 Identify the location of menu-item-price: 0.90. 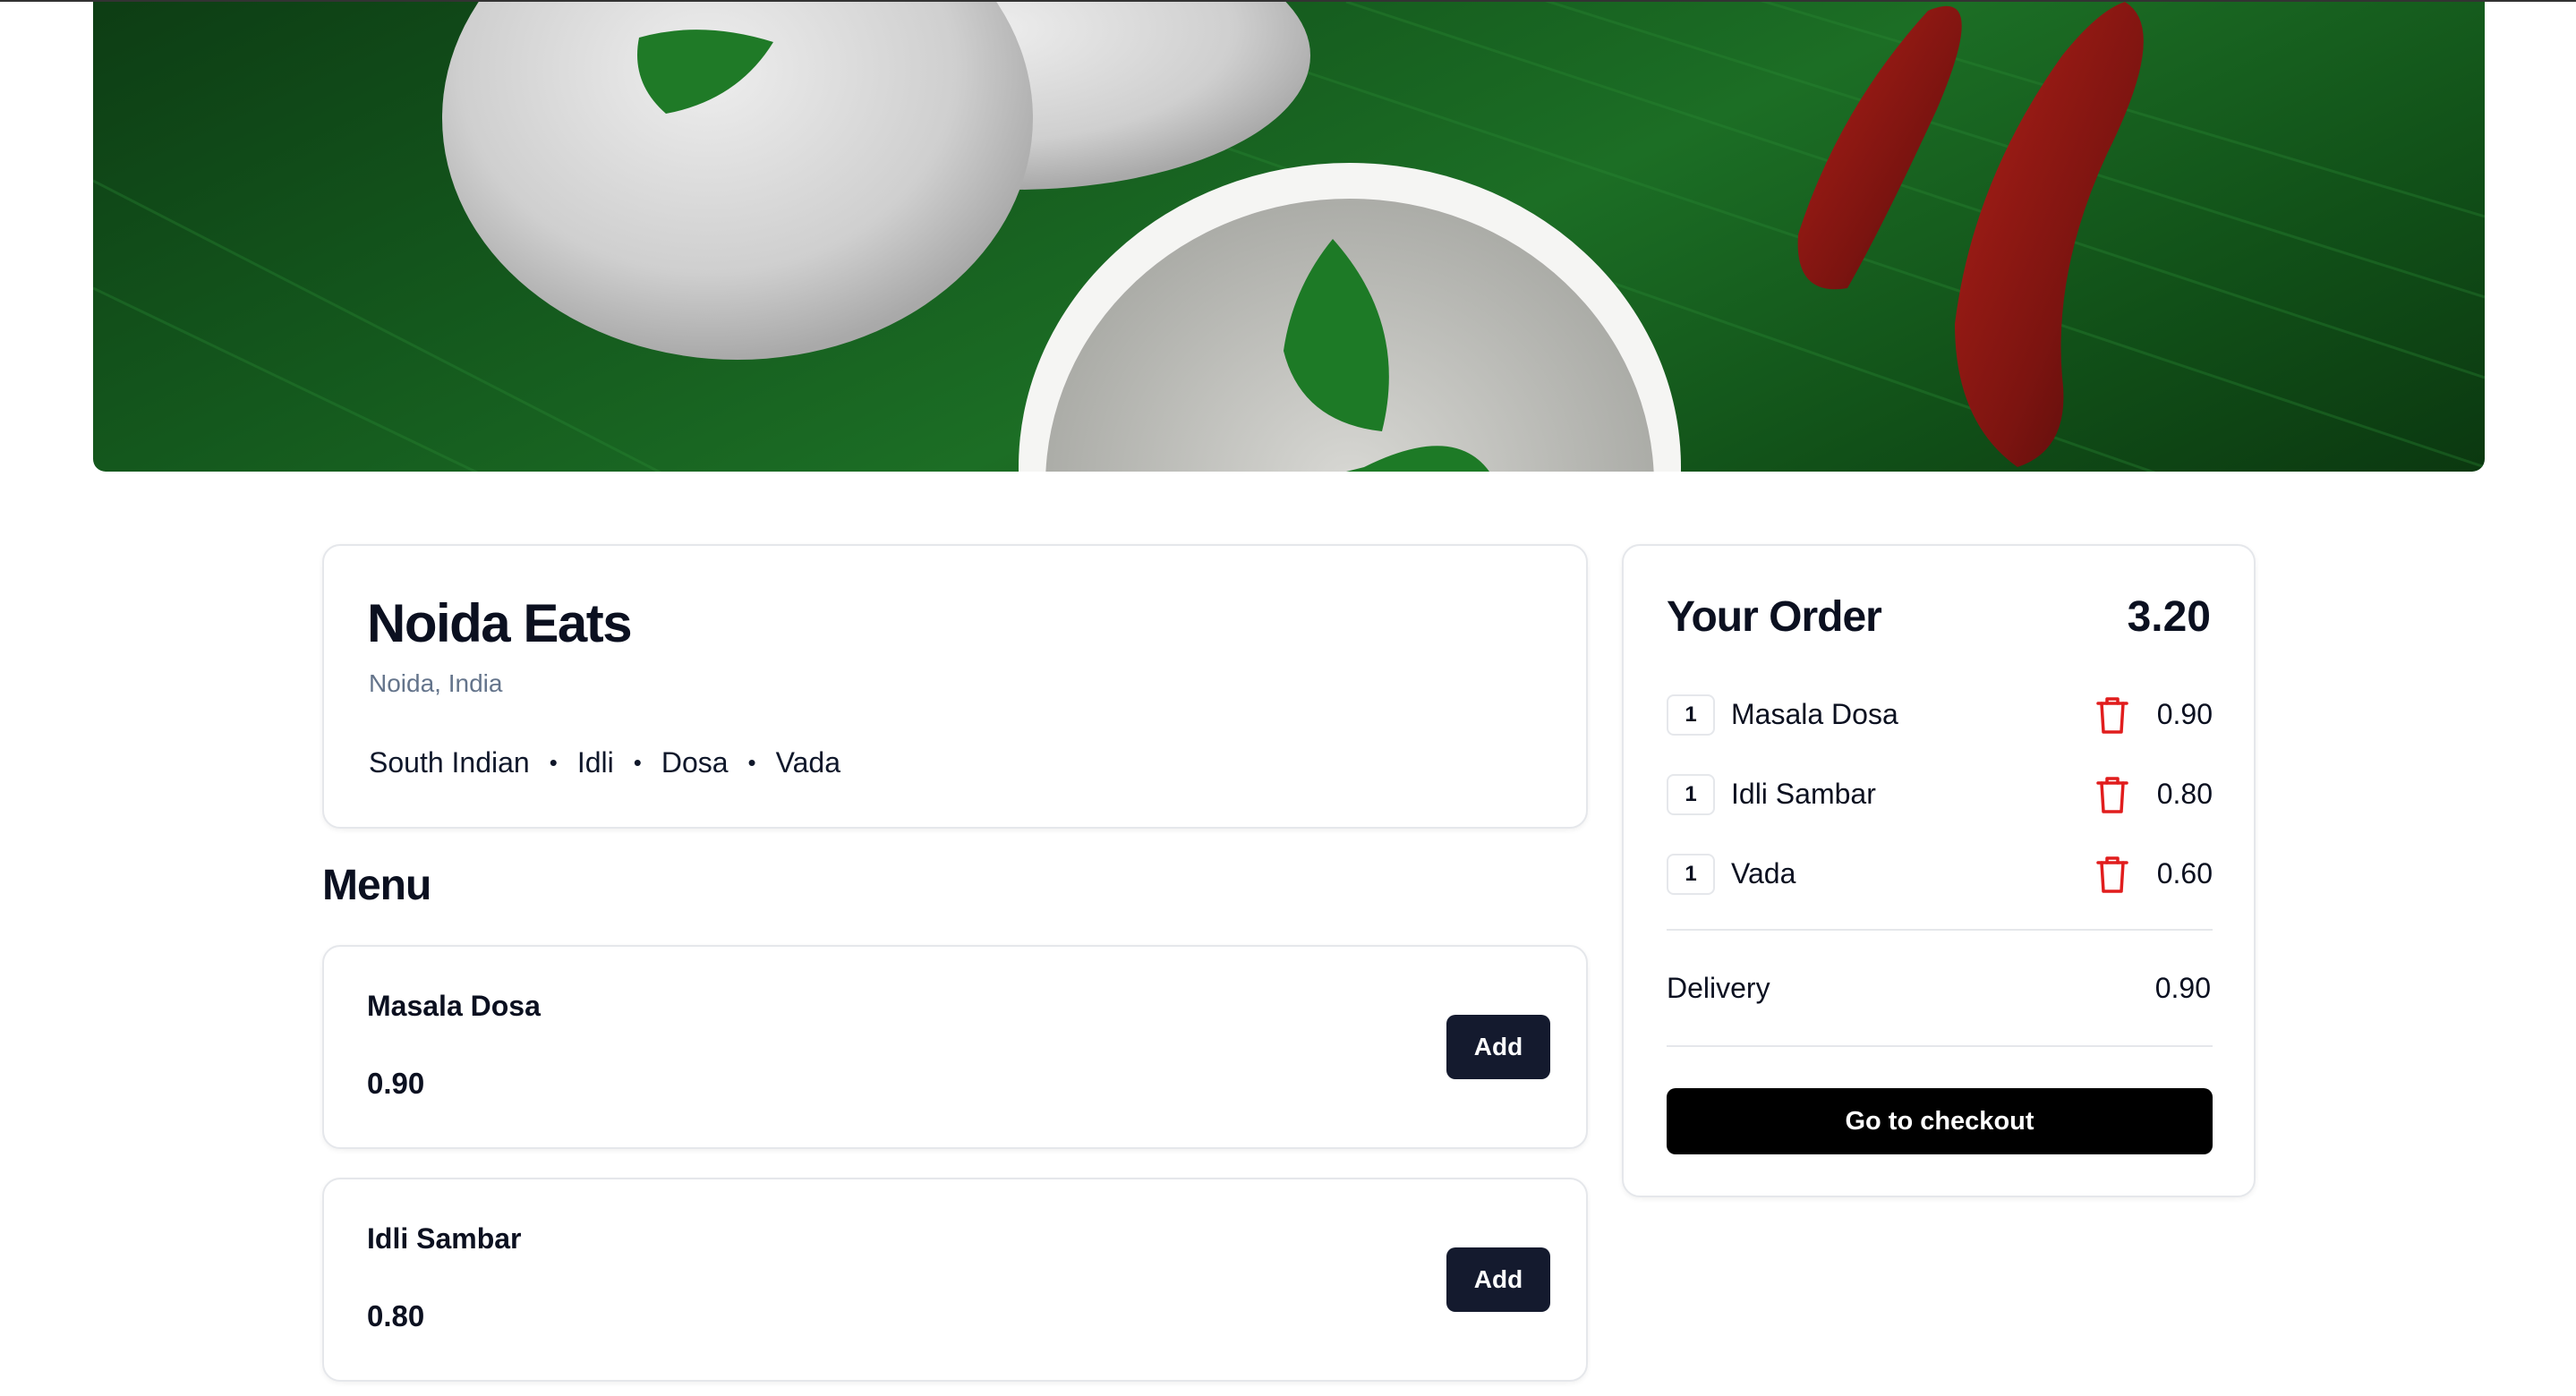
(396, 1083).